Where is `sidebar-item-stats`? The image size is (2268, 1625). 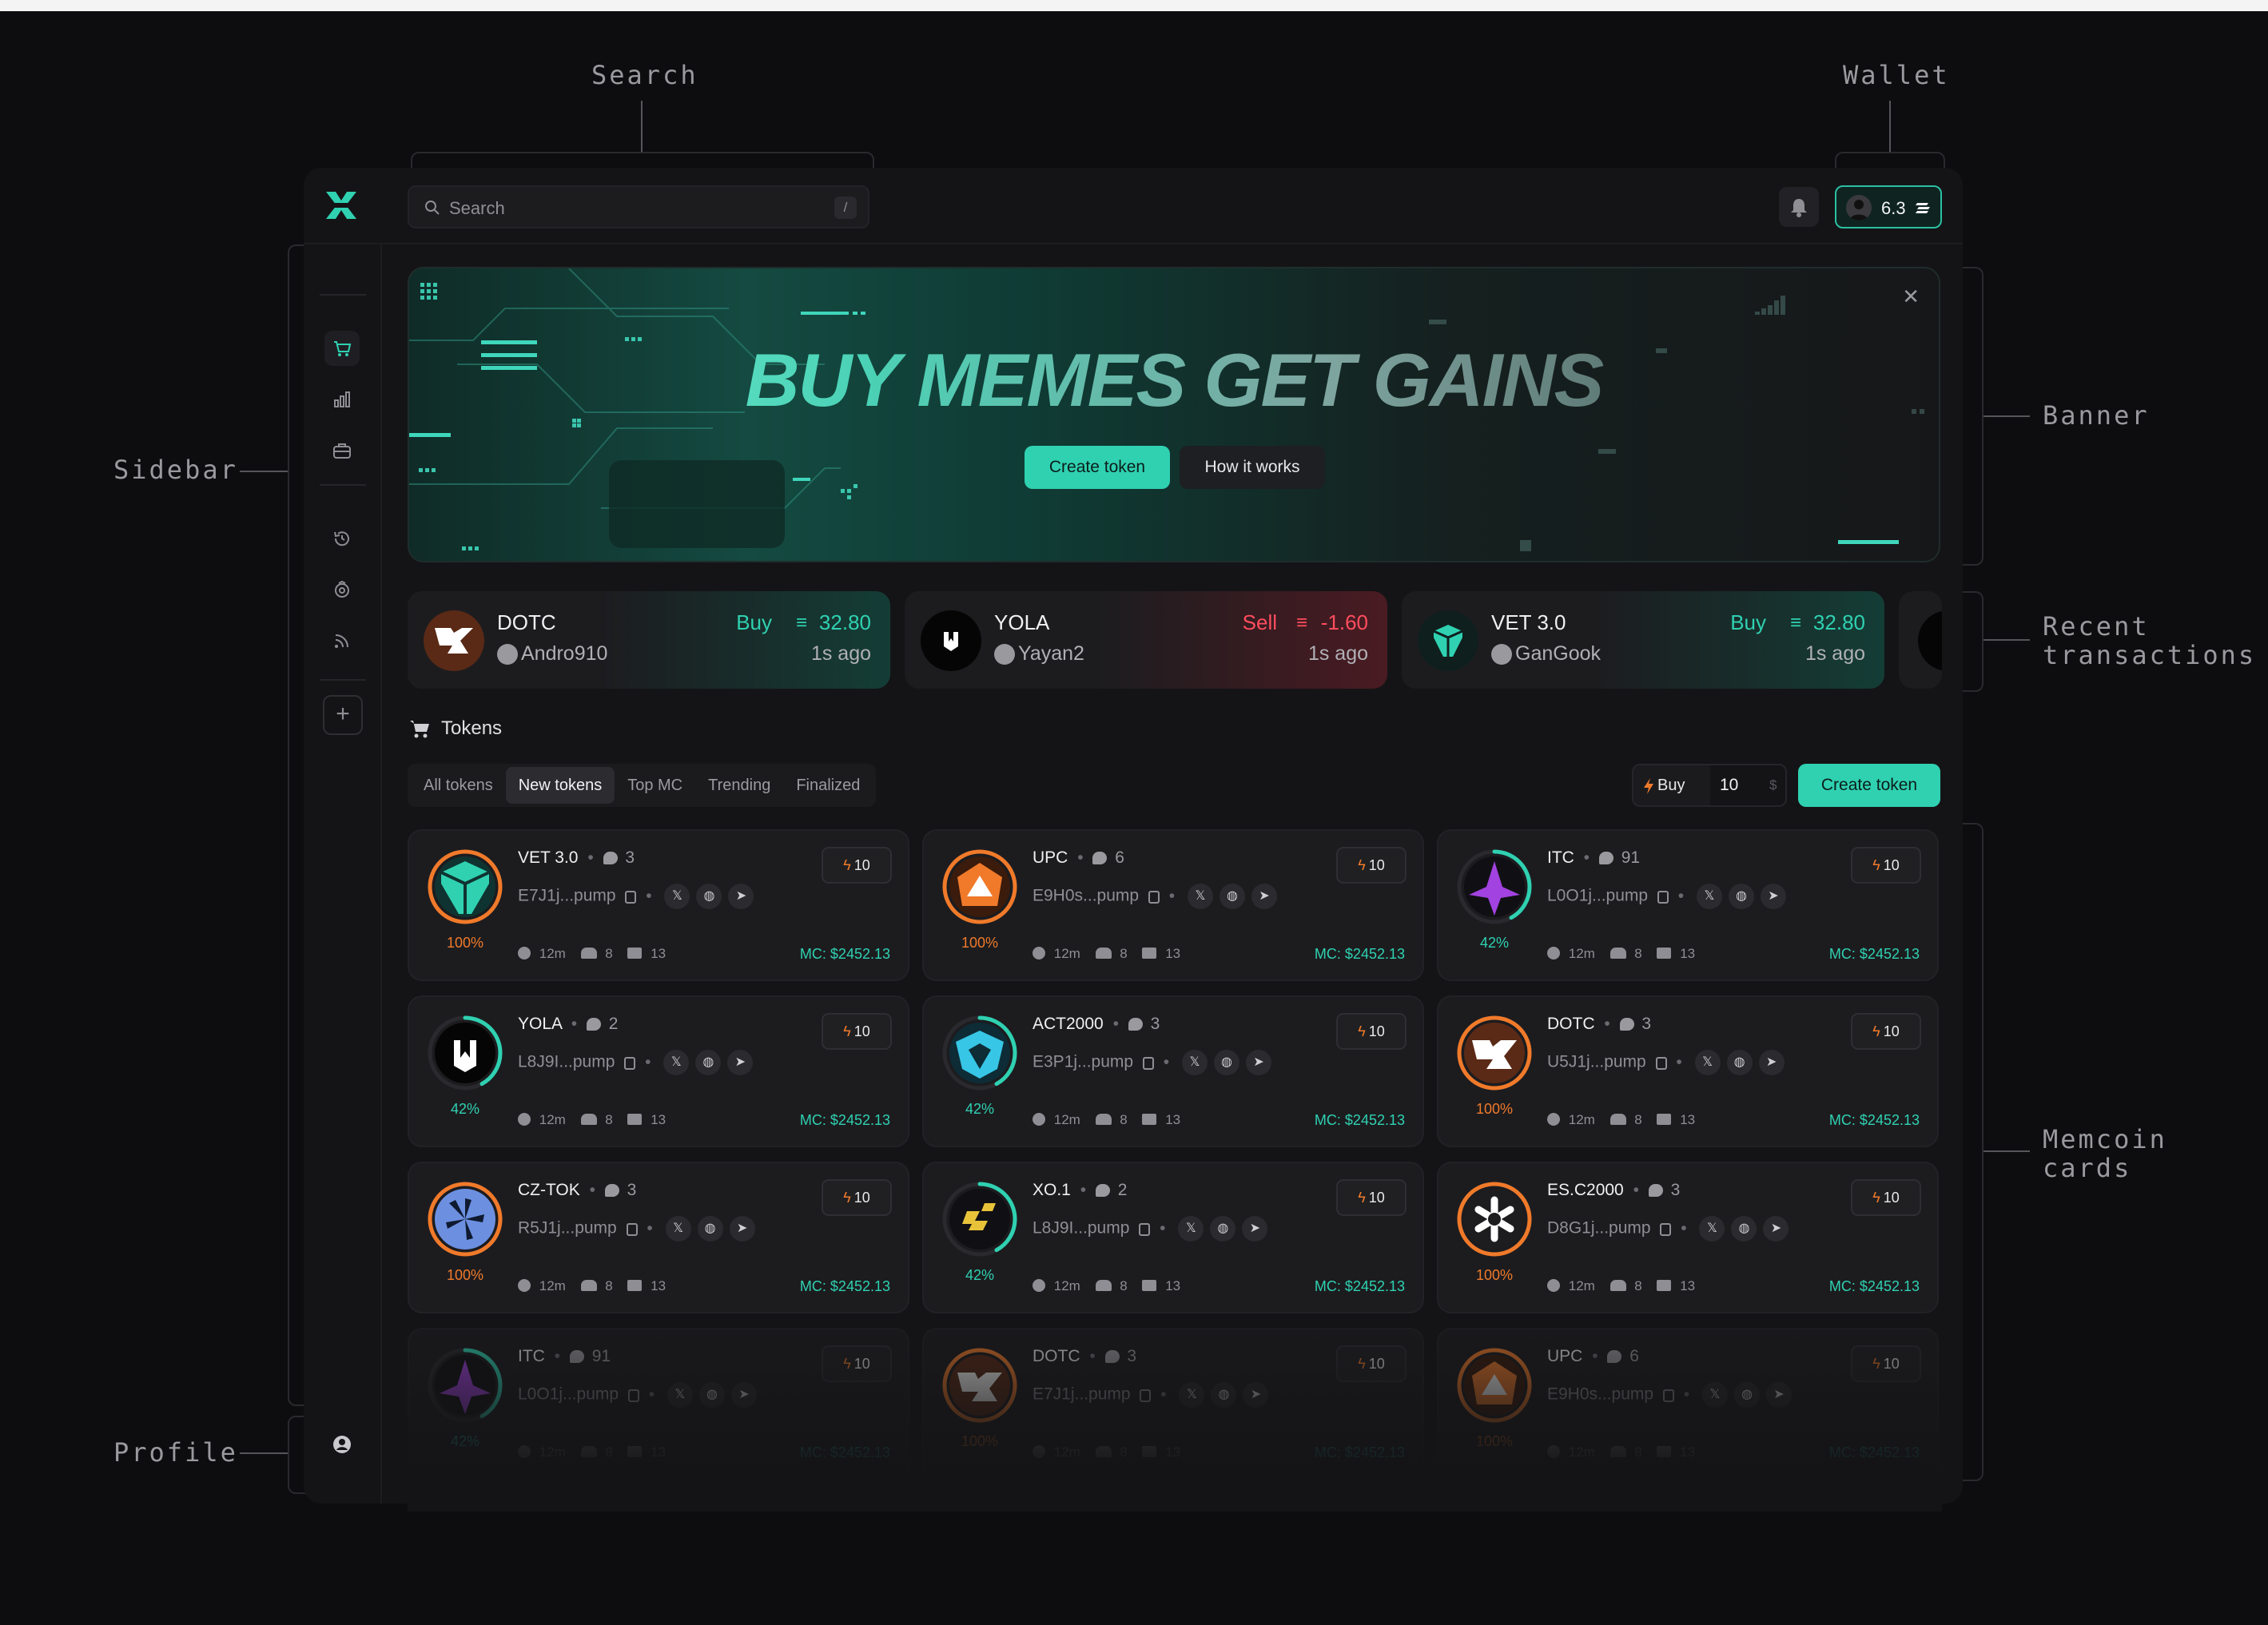 sidebar-item-stats is located at coordinates (342, 399).